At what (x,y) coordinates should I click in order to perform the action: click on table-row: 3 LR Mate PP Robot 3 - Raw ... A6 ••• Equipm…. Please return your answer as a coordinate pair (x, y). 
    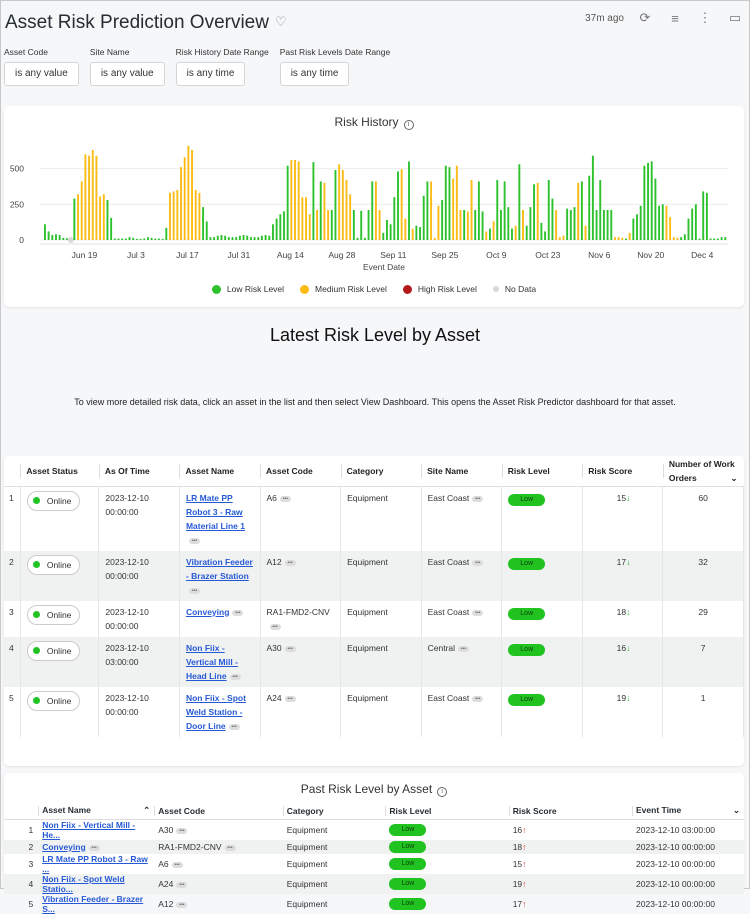
    Looking at the image, I should click on (374, 864).